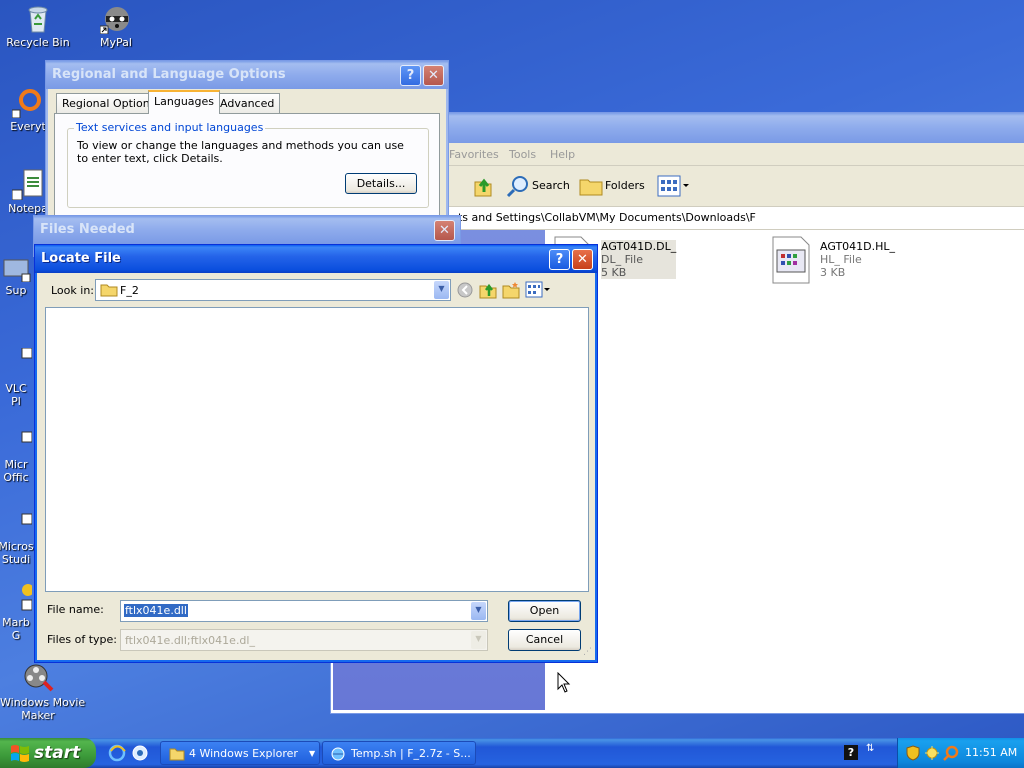  What do you see at coordinates (791, 260) in the screenshot?
I see `hl-file-icon` at bounding box center [791, 260].